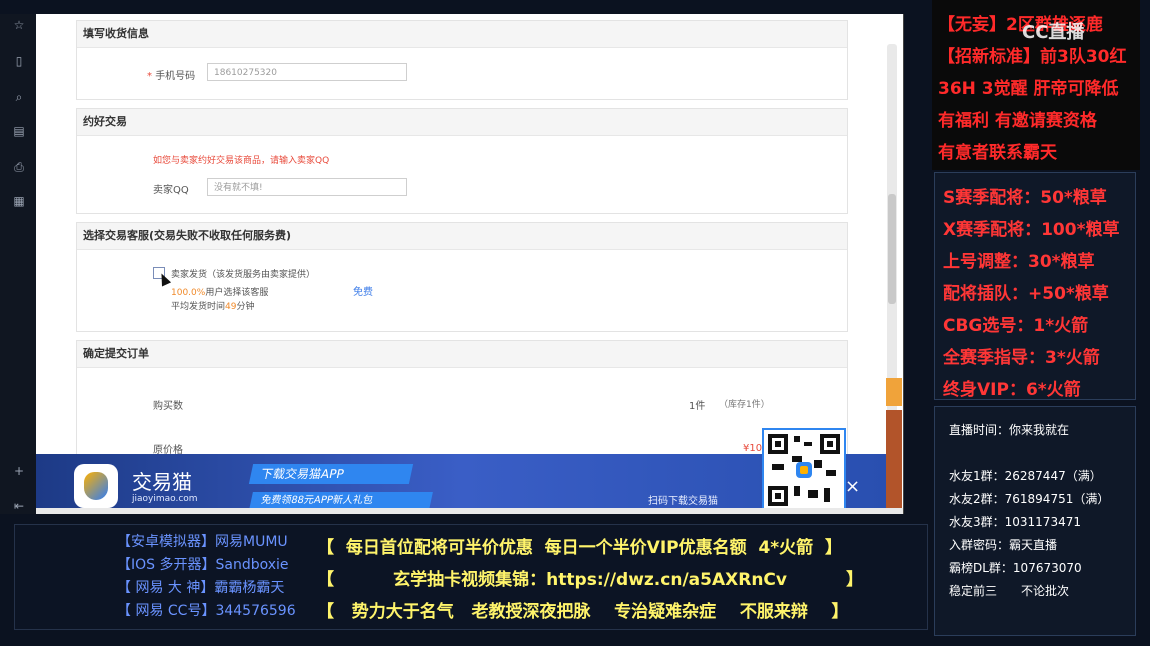  What do you see at coordinates (580, 548) in the screenshot?
I see `promo-line: 【 每日首位配将可半价优惠 每日一个半价VIP优惠名额 4*火箭 】` at bounding box center [580, 548].